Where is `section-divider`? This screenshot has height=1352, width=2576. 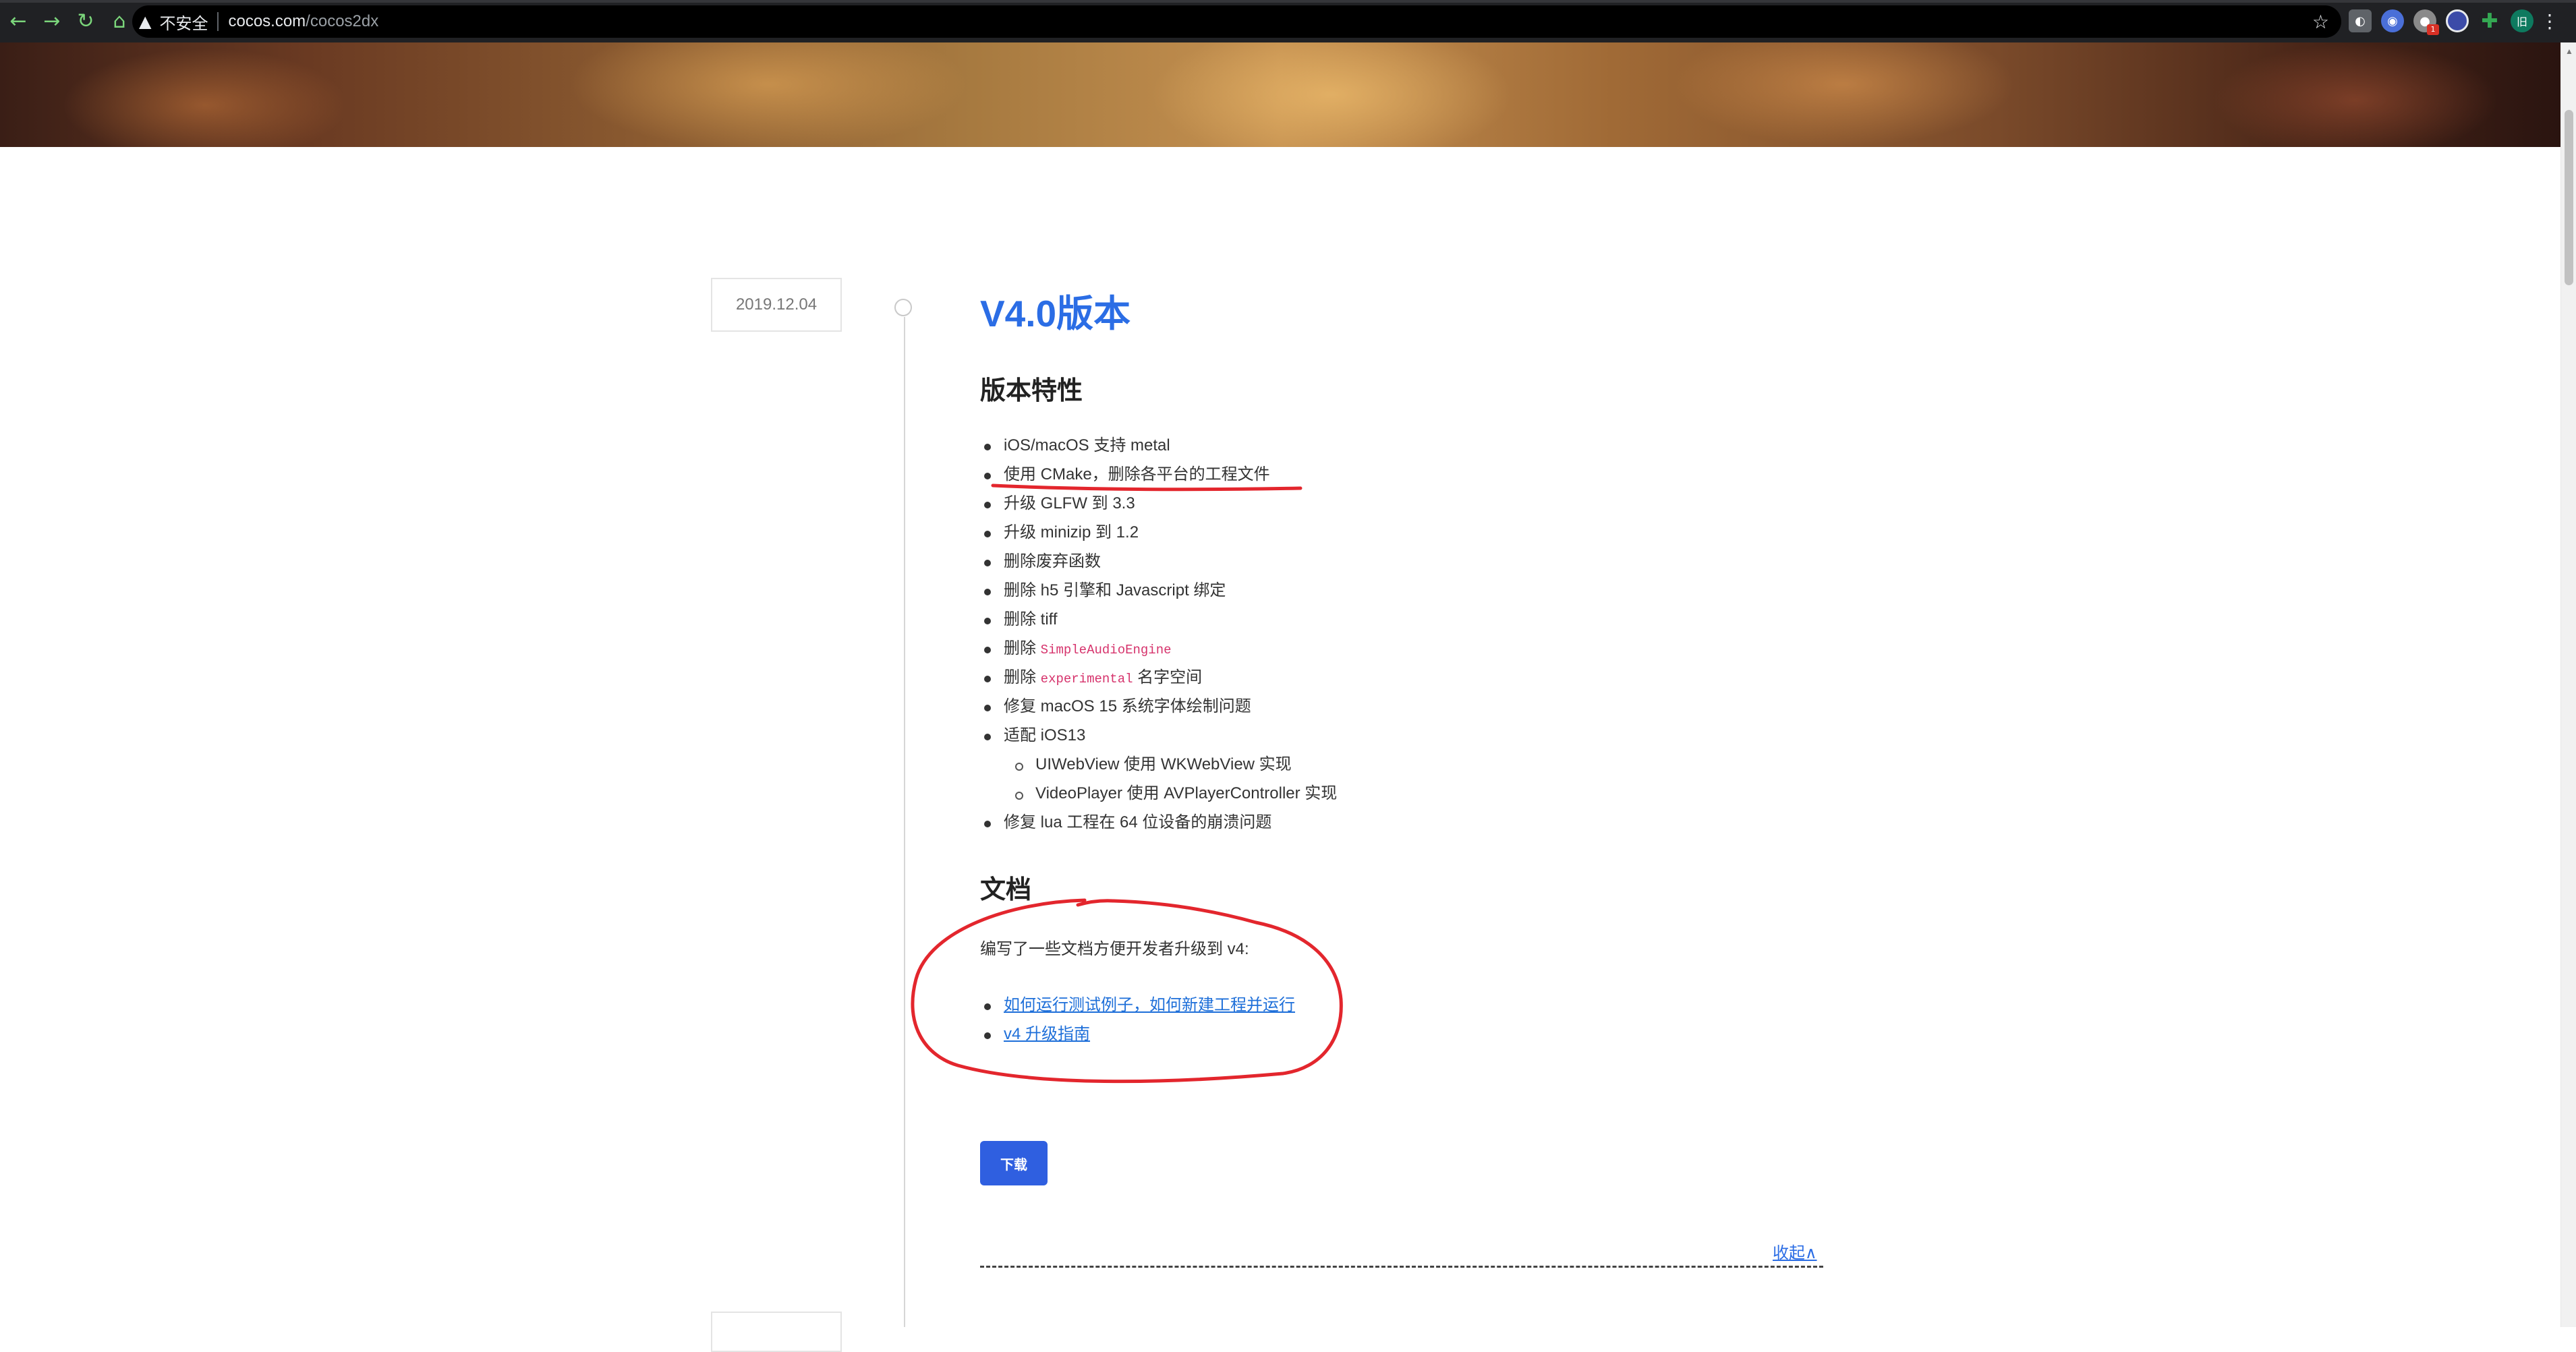 section-divider is located at coordinates (1401, 1267).